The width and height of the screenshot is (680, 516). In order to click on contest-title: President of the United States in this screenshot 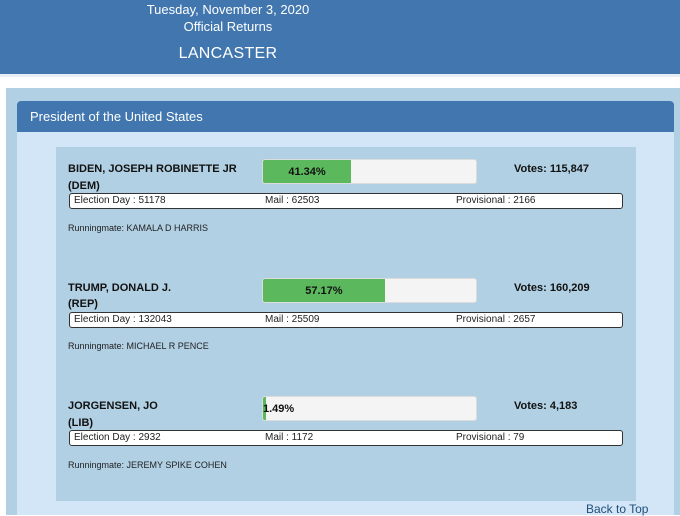, I will do `click(116, 116)`.